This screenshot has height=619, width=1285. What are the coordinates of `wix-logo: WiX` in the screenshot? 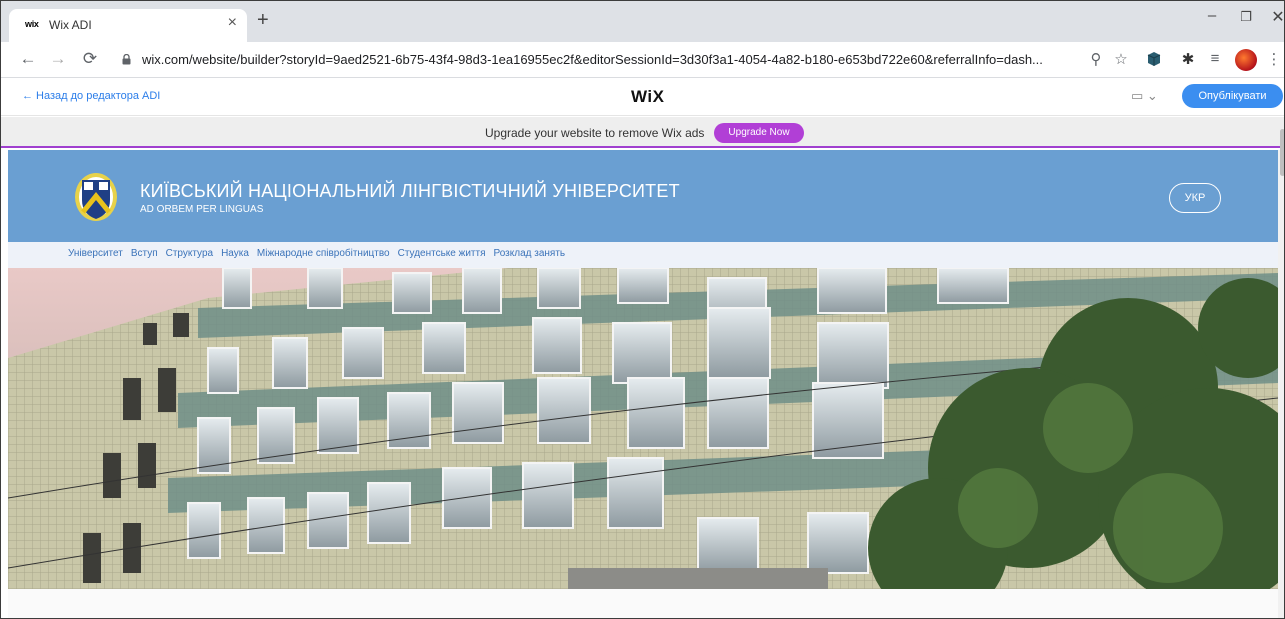 It's located at (648, 96).